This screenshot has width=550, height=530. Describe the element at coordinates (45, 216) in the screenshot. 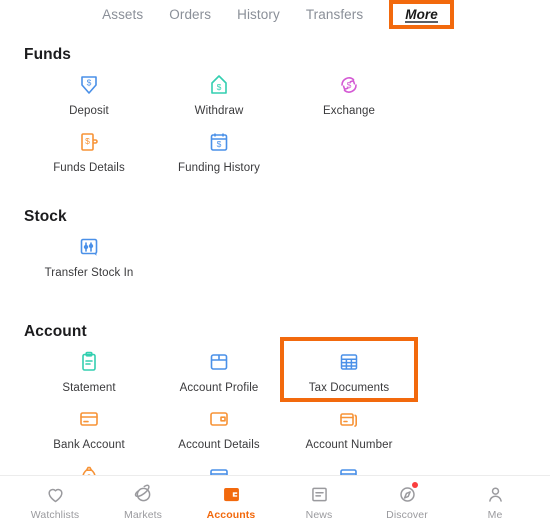

I see `section-stock-title: Stock` at that location.